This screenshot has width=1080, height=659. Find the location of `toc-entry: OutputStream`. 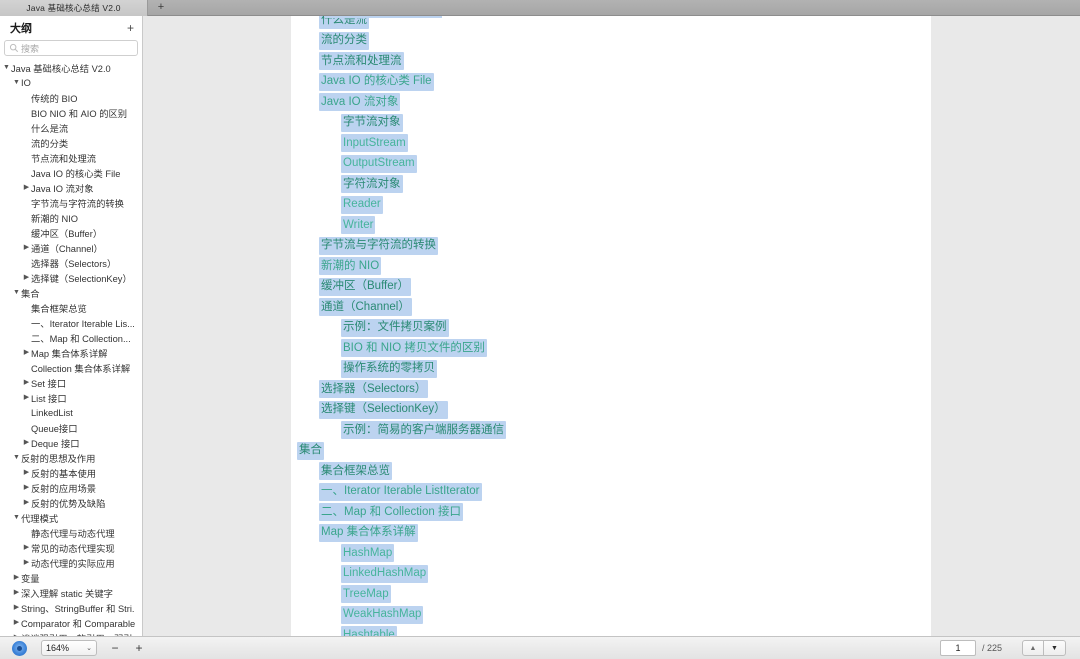

toc-entry: OutputStream is located at coordinates (611, 164).